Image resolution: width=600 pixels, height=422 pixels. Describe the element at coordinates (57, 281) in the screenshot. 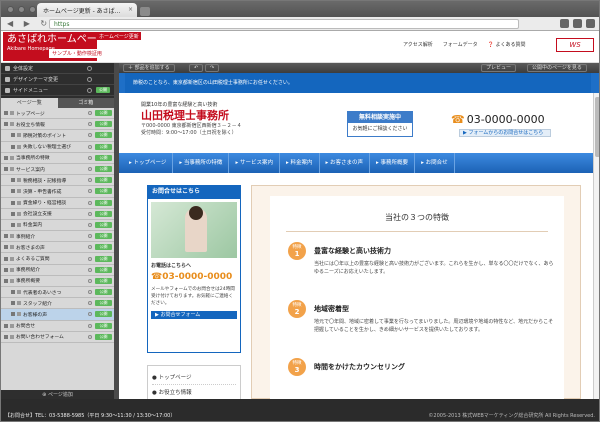

I see `page-list-item: 事務所概要 公開` at that location.